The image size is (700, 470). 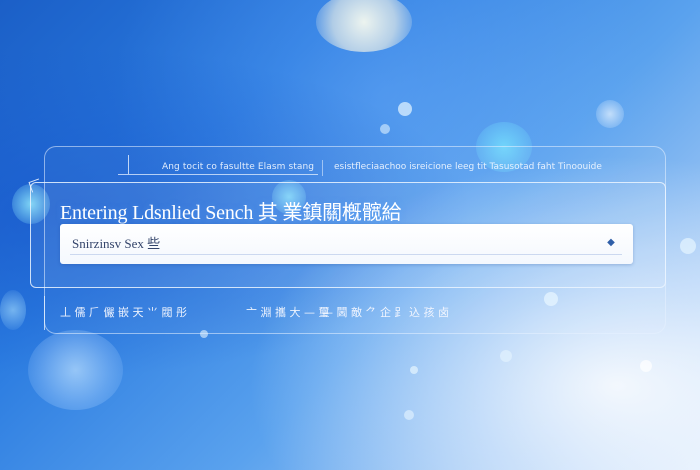 What do you see at coordinates (331, 242) in the screenshot?
I see `search-input` at bounding box center [331, 242].